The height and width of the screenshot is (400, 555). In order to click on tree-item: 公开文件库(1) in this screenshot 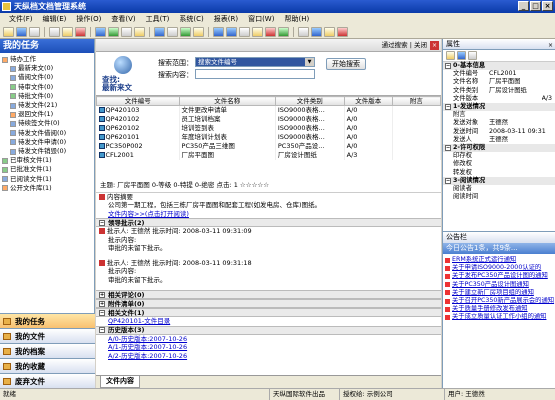, I will do `click(48, 188)`.